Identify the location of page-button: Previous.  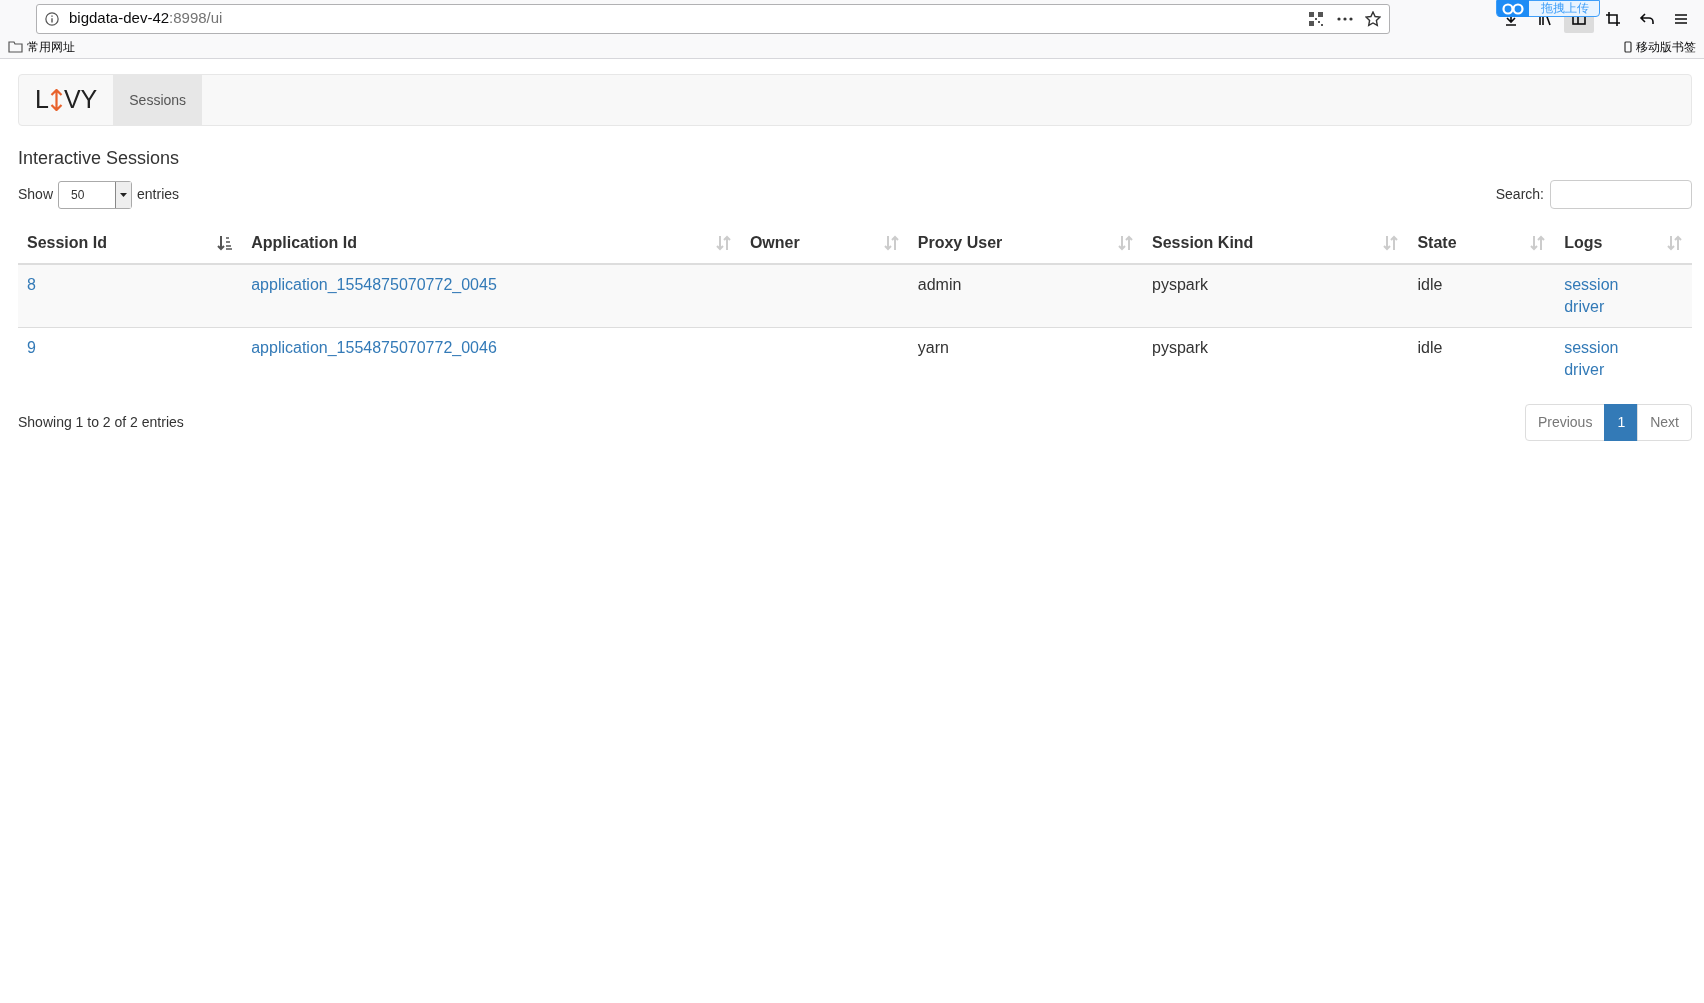
(1565, 422).